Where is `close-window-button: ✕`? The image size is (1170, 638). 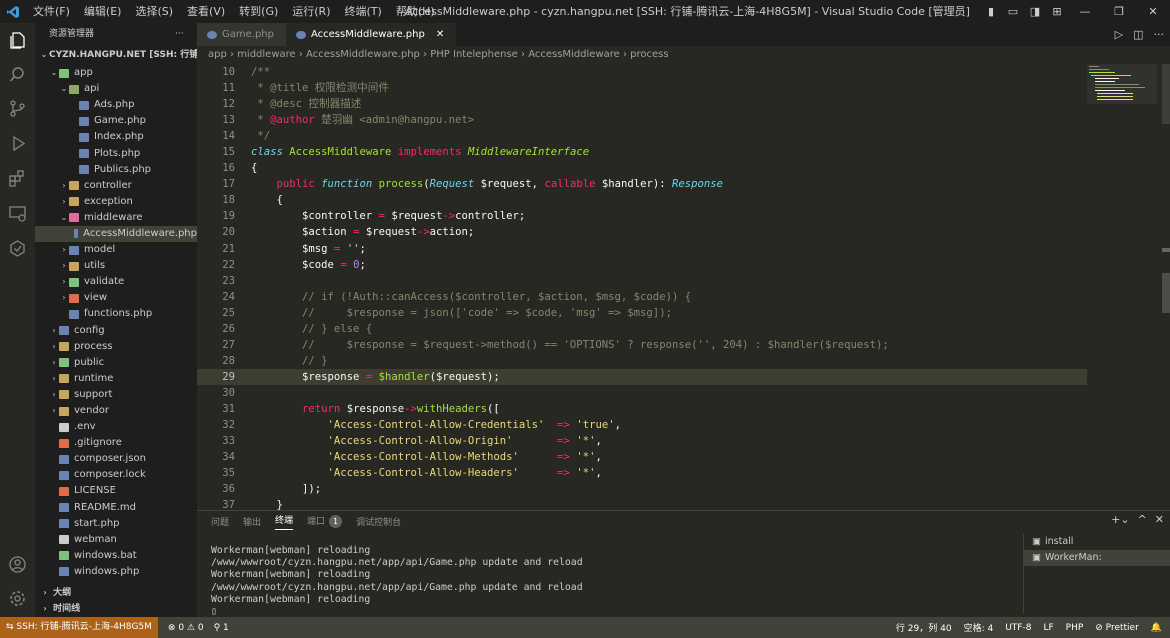 close-window-button: ✕ is located at coordinates (1153, 11).